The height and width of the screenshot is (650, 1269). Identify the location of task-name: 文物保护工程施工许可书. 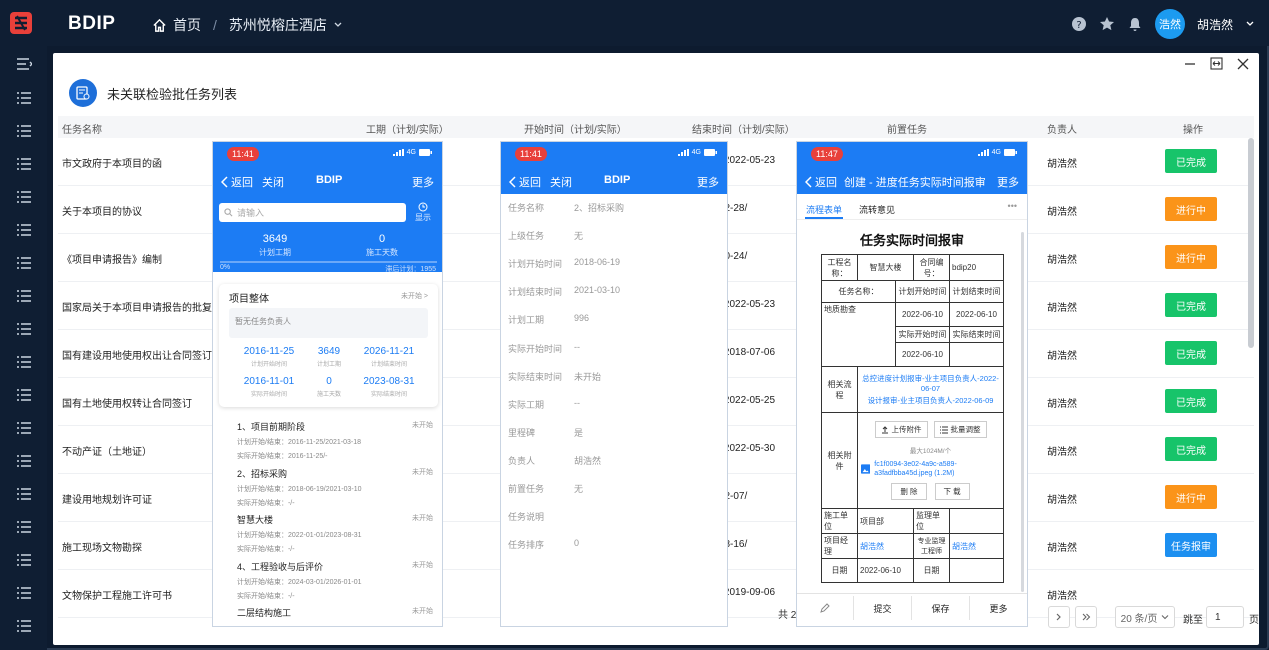
(117, 594).